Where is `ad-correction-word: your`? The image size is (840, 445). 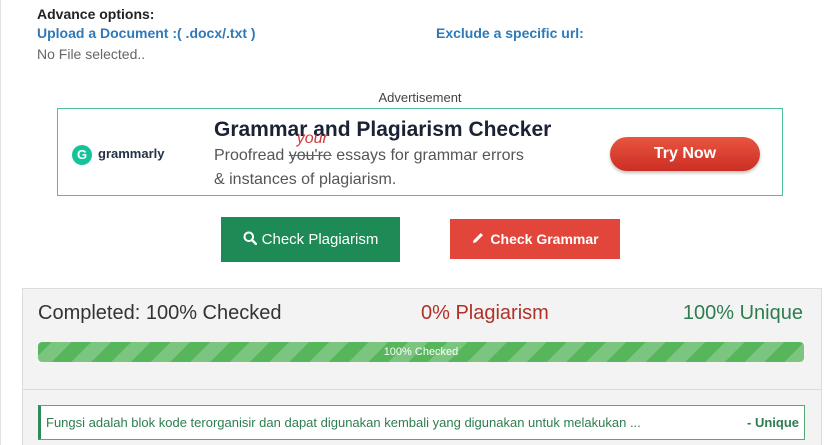
ad-correction-word: your is located at coordinates (312, 138).